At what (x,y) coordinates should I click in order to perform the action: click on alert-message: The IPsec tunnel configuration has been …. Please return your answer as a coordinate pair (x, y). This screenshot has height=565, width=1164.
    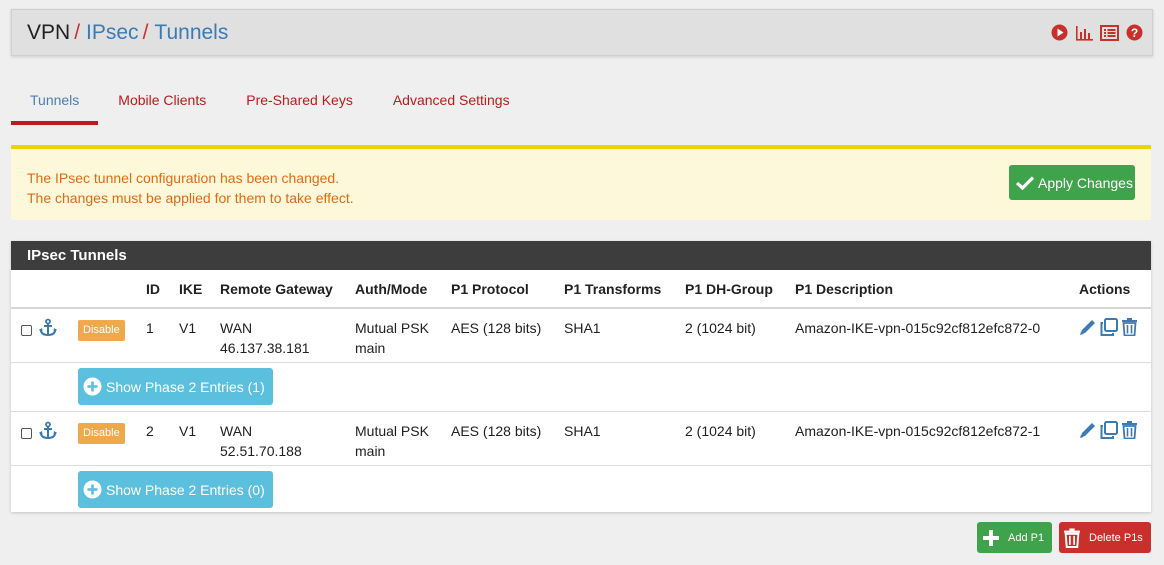
    Looking at the image, I should click on (190, 188).